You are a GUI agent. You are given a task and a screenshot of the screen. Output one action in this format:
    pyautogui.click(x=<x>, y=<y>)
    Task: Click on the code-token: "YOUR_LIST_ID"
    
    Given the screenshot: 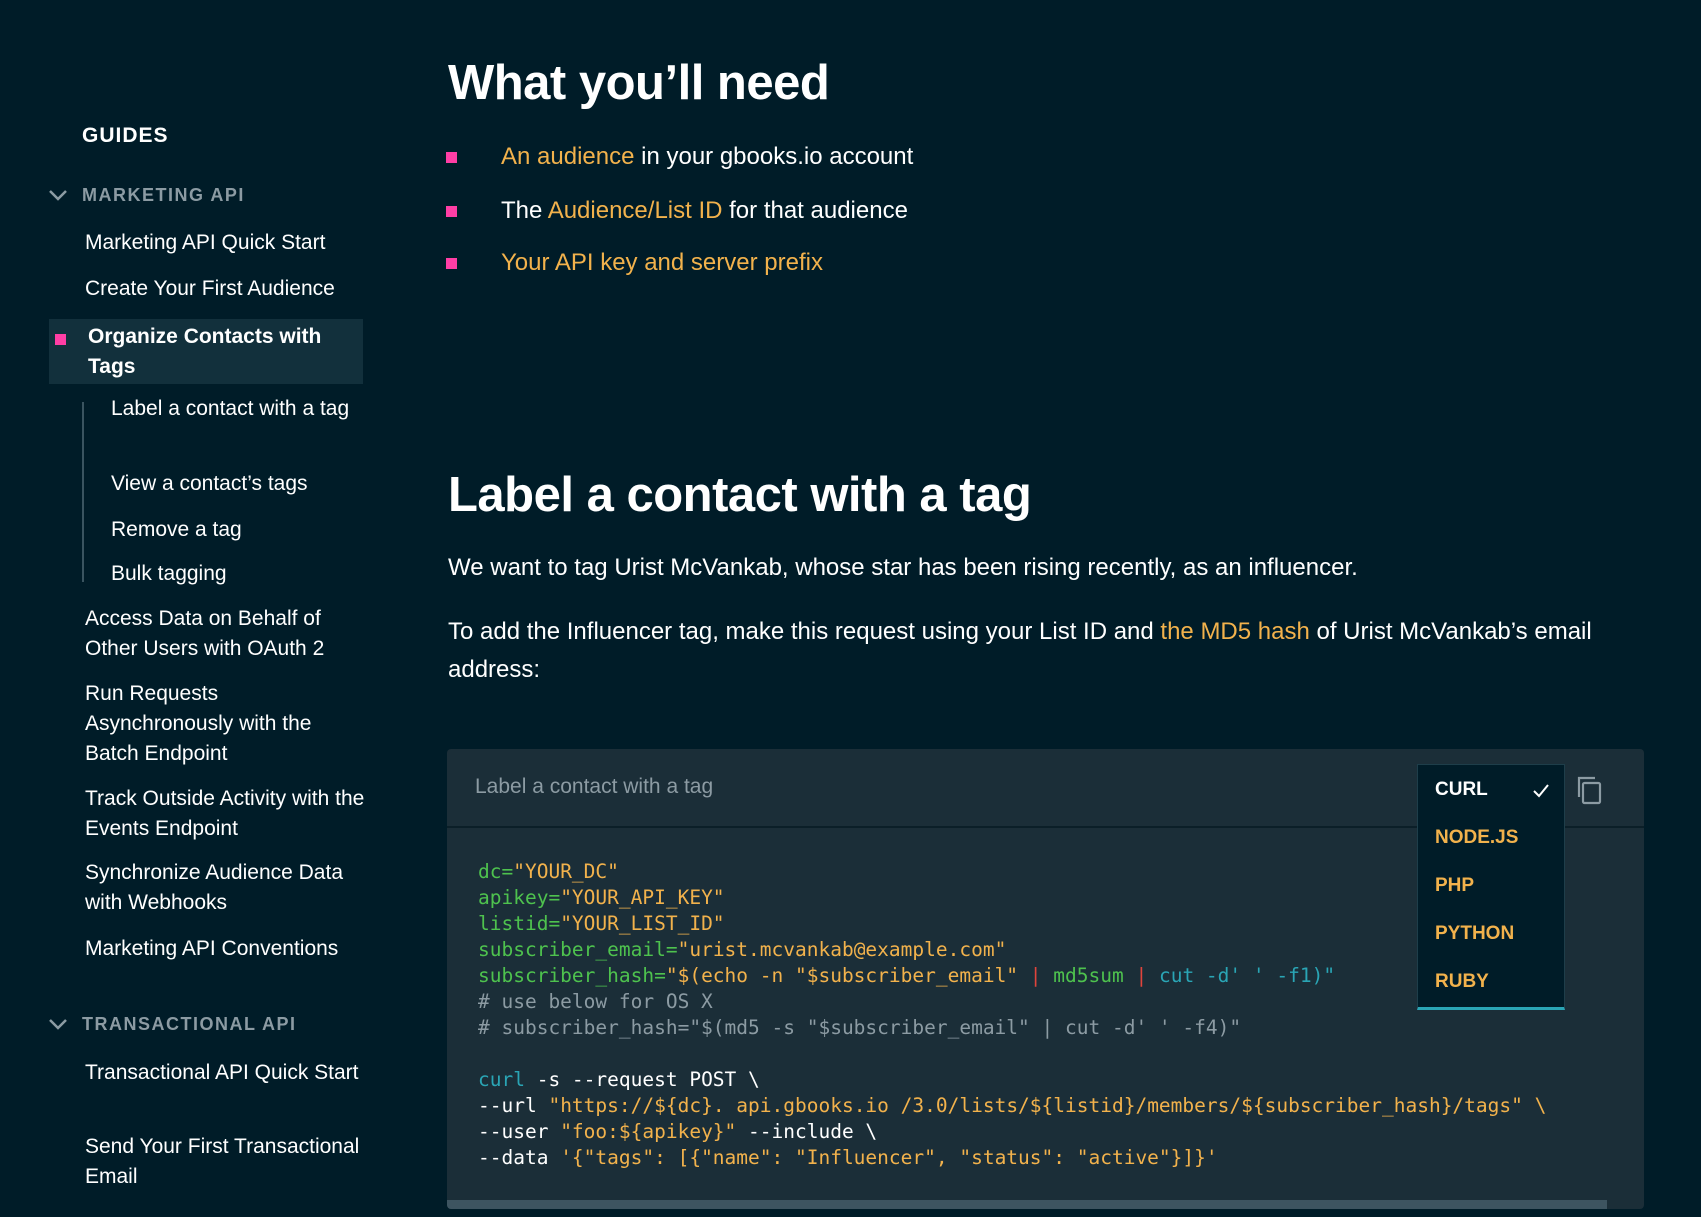 What is the action you would take?
    pyautogui.click(x=642, y=923)
    